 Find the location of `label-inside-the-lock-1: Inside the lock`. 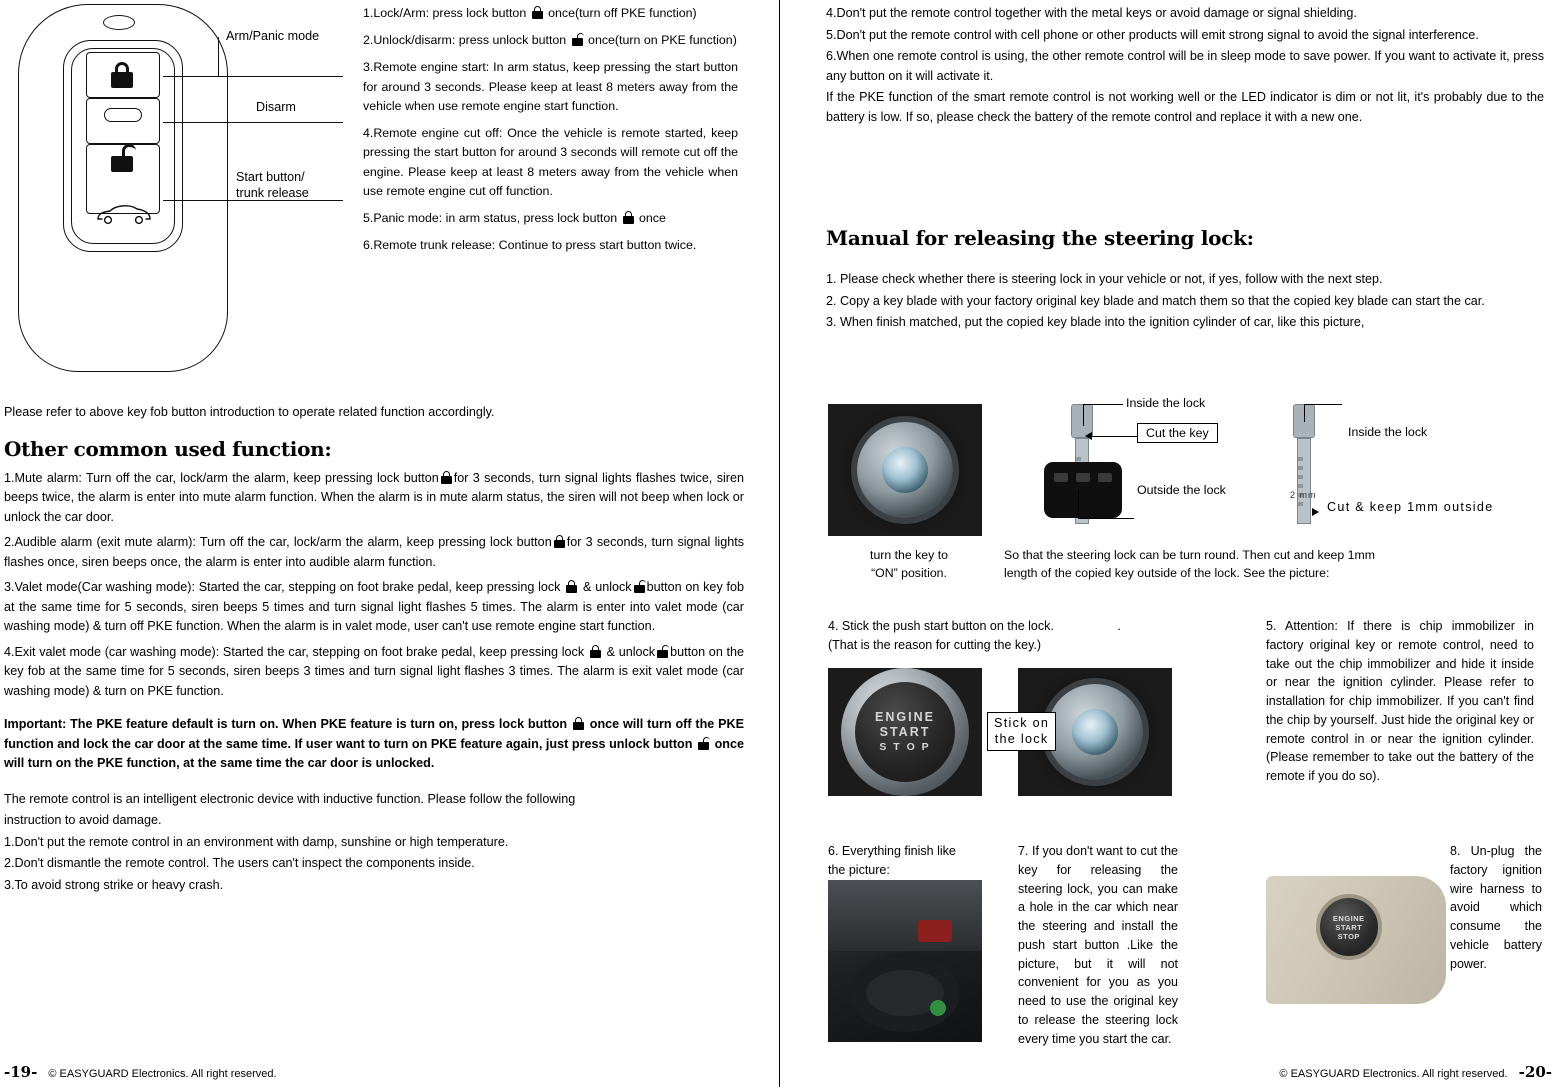

label-inside-the-lock-1: Inside the lock is located at coordinates (1166, 403).